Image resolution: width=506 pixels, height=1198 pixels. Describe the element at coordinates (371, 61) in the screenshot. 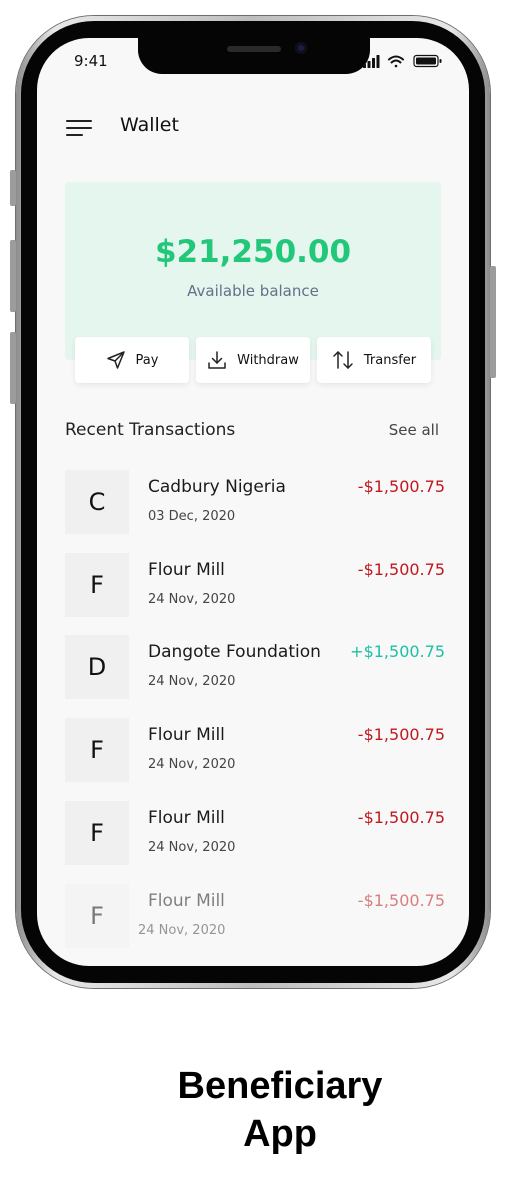

I see `signal-icon` at that location.